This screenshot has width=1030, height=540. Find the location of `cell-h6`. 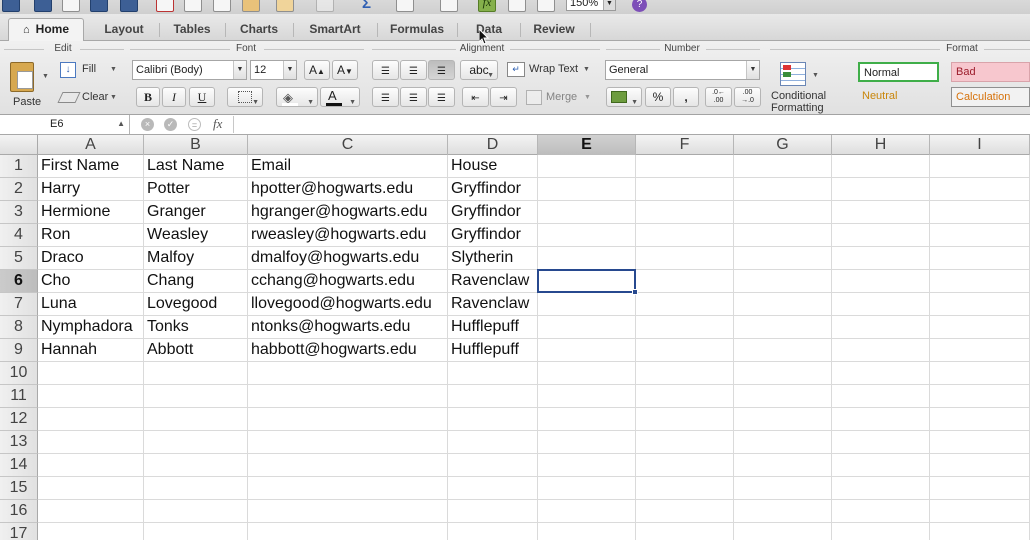

cell-h6 is located at coordinates (881, 281).